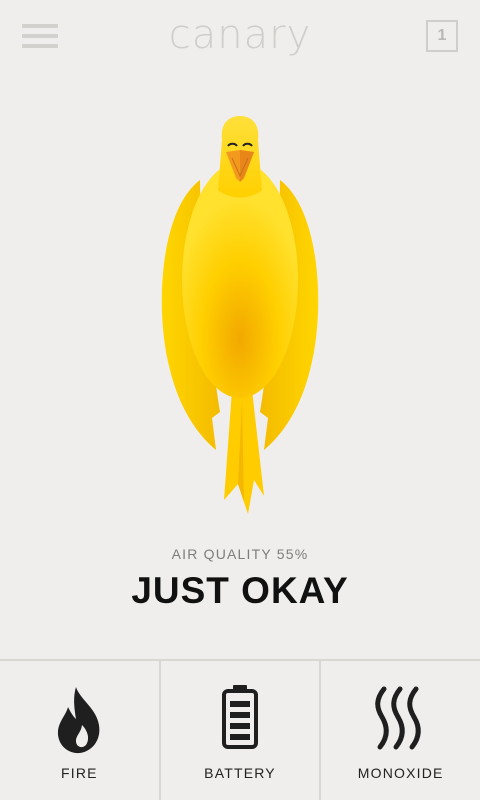 This screenshot has height=800, width=480. Describe the element at coordinates (240, 554) in the screenshot. I see `air-quality-reading: AIR QUALITY 55%` at that location.